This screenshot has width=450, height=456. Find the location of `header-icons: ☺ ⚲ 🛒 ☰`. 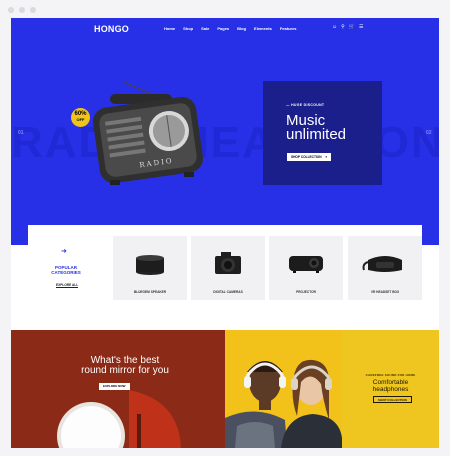

header-icons: ☺ ⚲ 🛒 ☰ is located at coordinates (348, 27).